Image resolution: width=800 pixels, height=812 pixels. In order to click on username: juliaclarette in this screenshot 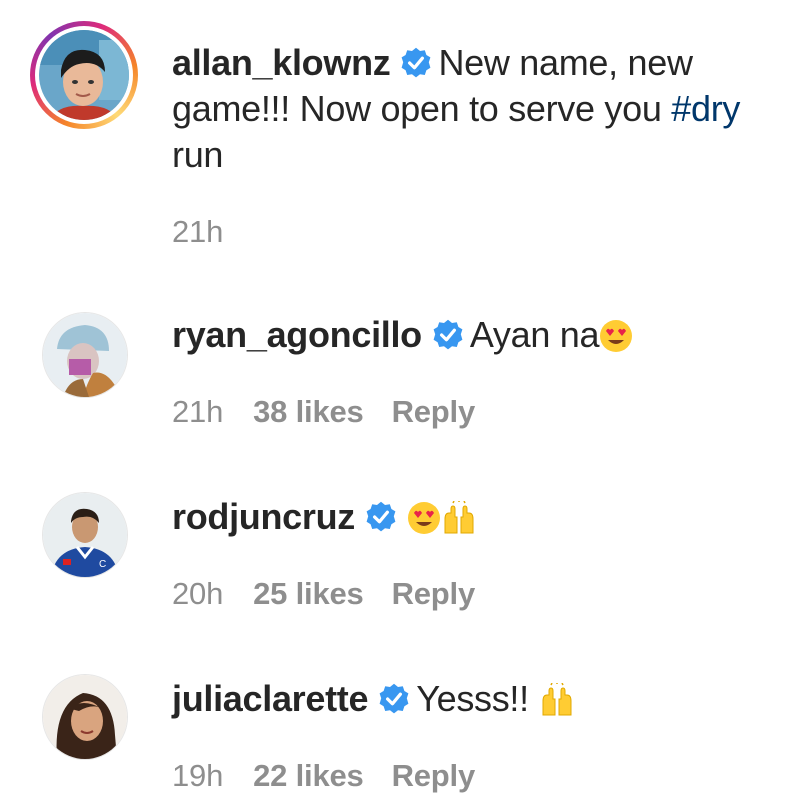, I will do `click(270, 698)`.